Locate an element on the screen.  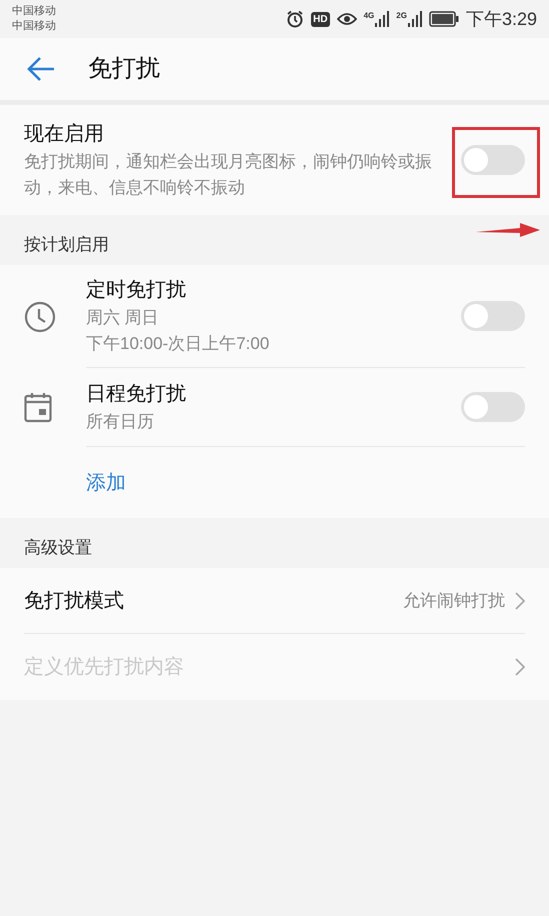
section-header: 高级设置 is located at coordinates (58, 547).